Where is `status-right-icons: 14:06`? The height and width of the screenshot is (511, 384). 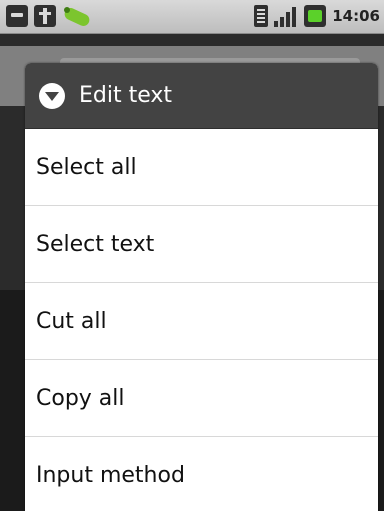 status-right-icons: 14:06 is located at coordinates (317, 16).